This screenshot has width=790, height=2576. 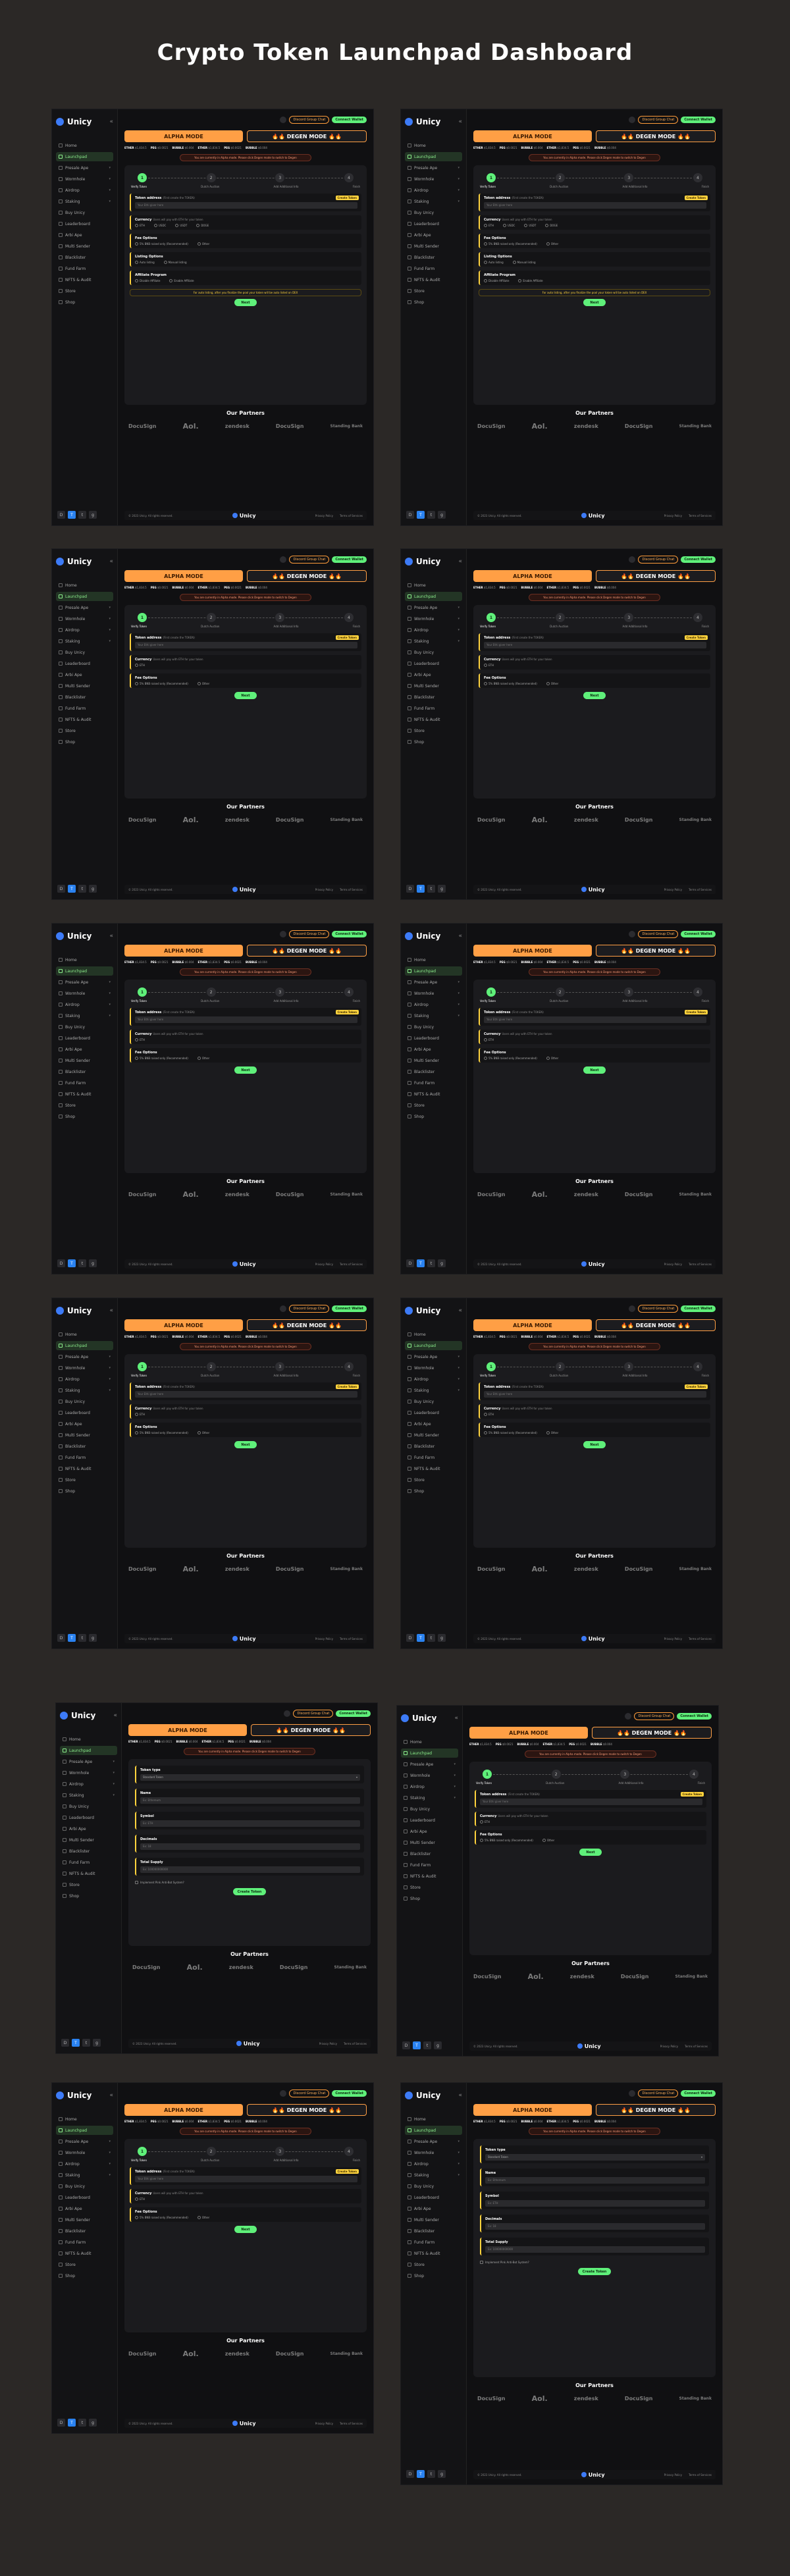 I want to click on sidebar-item: Launchpad, so click(x=433, y=1345).